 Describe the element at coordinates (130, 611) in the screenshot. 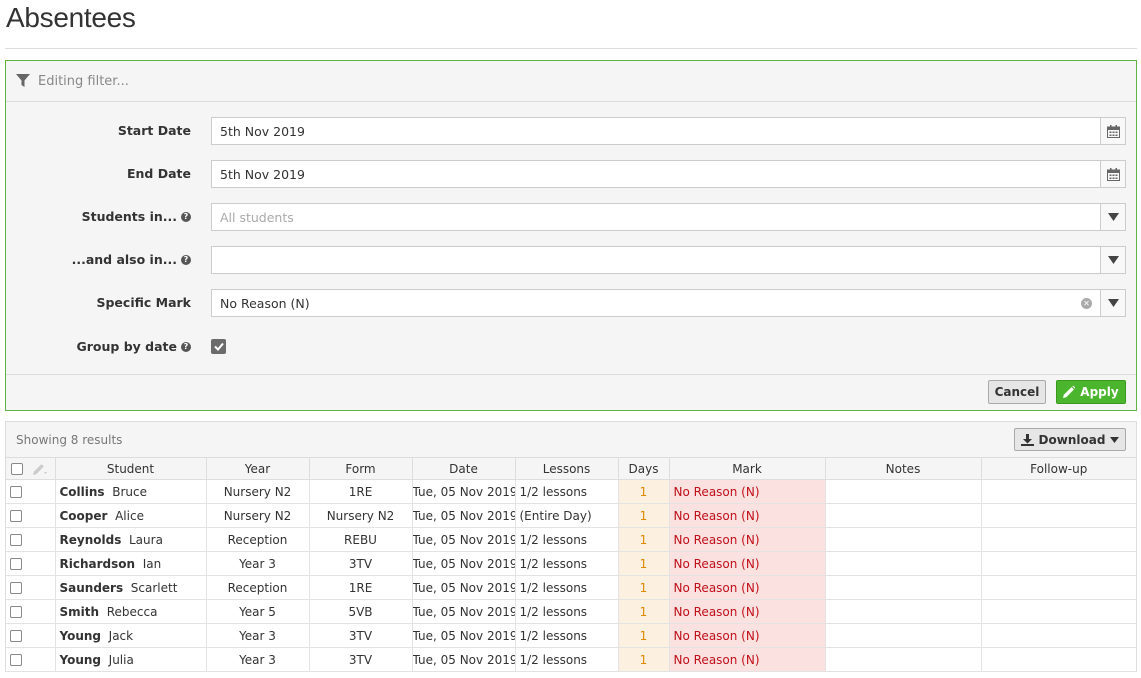

I see `student-cell: Smith Rebecca` at that location.